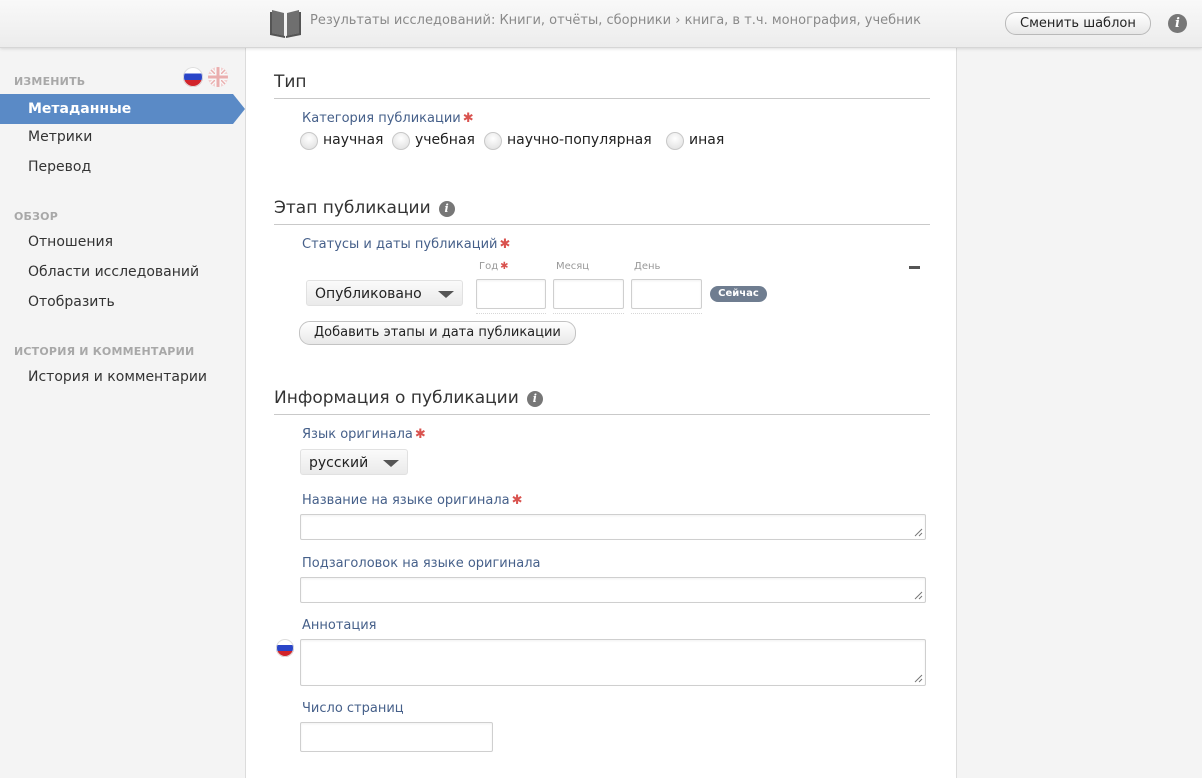 The image size is (1202, 778). What do you see at coordinates (412, 500) in the screenshot?
I see `field-label-title: Название на языке оригинала ✱` at bounding box center [412, 500].